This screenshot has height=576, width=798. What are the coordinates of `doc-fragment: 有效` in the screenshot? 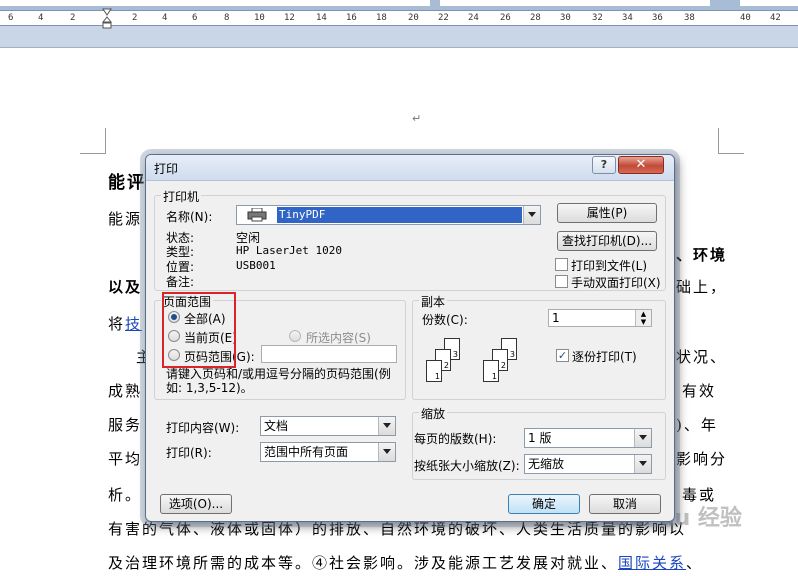 It's located at (699, 391).